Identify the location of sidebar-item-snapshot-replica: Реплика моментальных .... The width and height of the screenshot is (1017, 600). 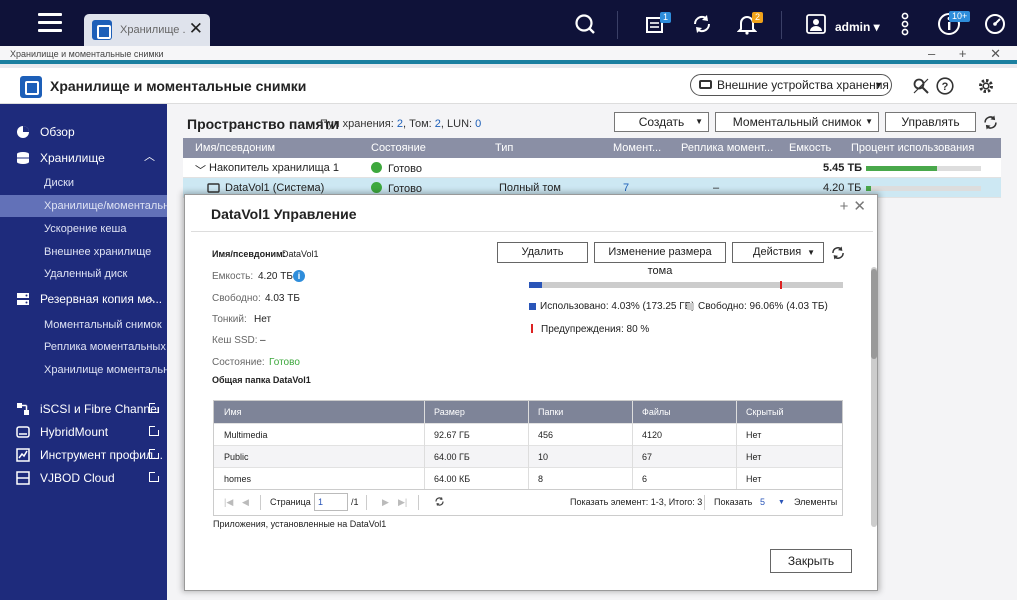
(83, 347).